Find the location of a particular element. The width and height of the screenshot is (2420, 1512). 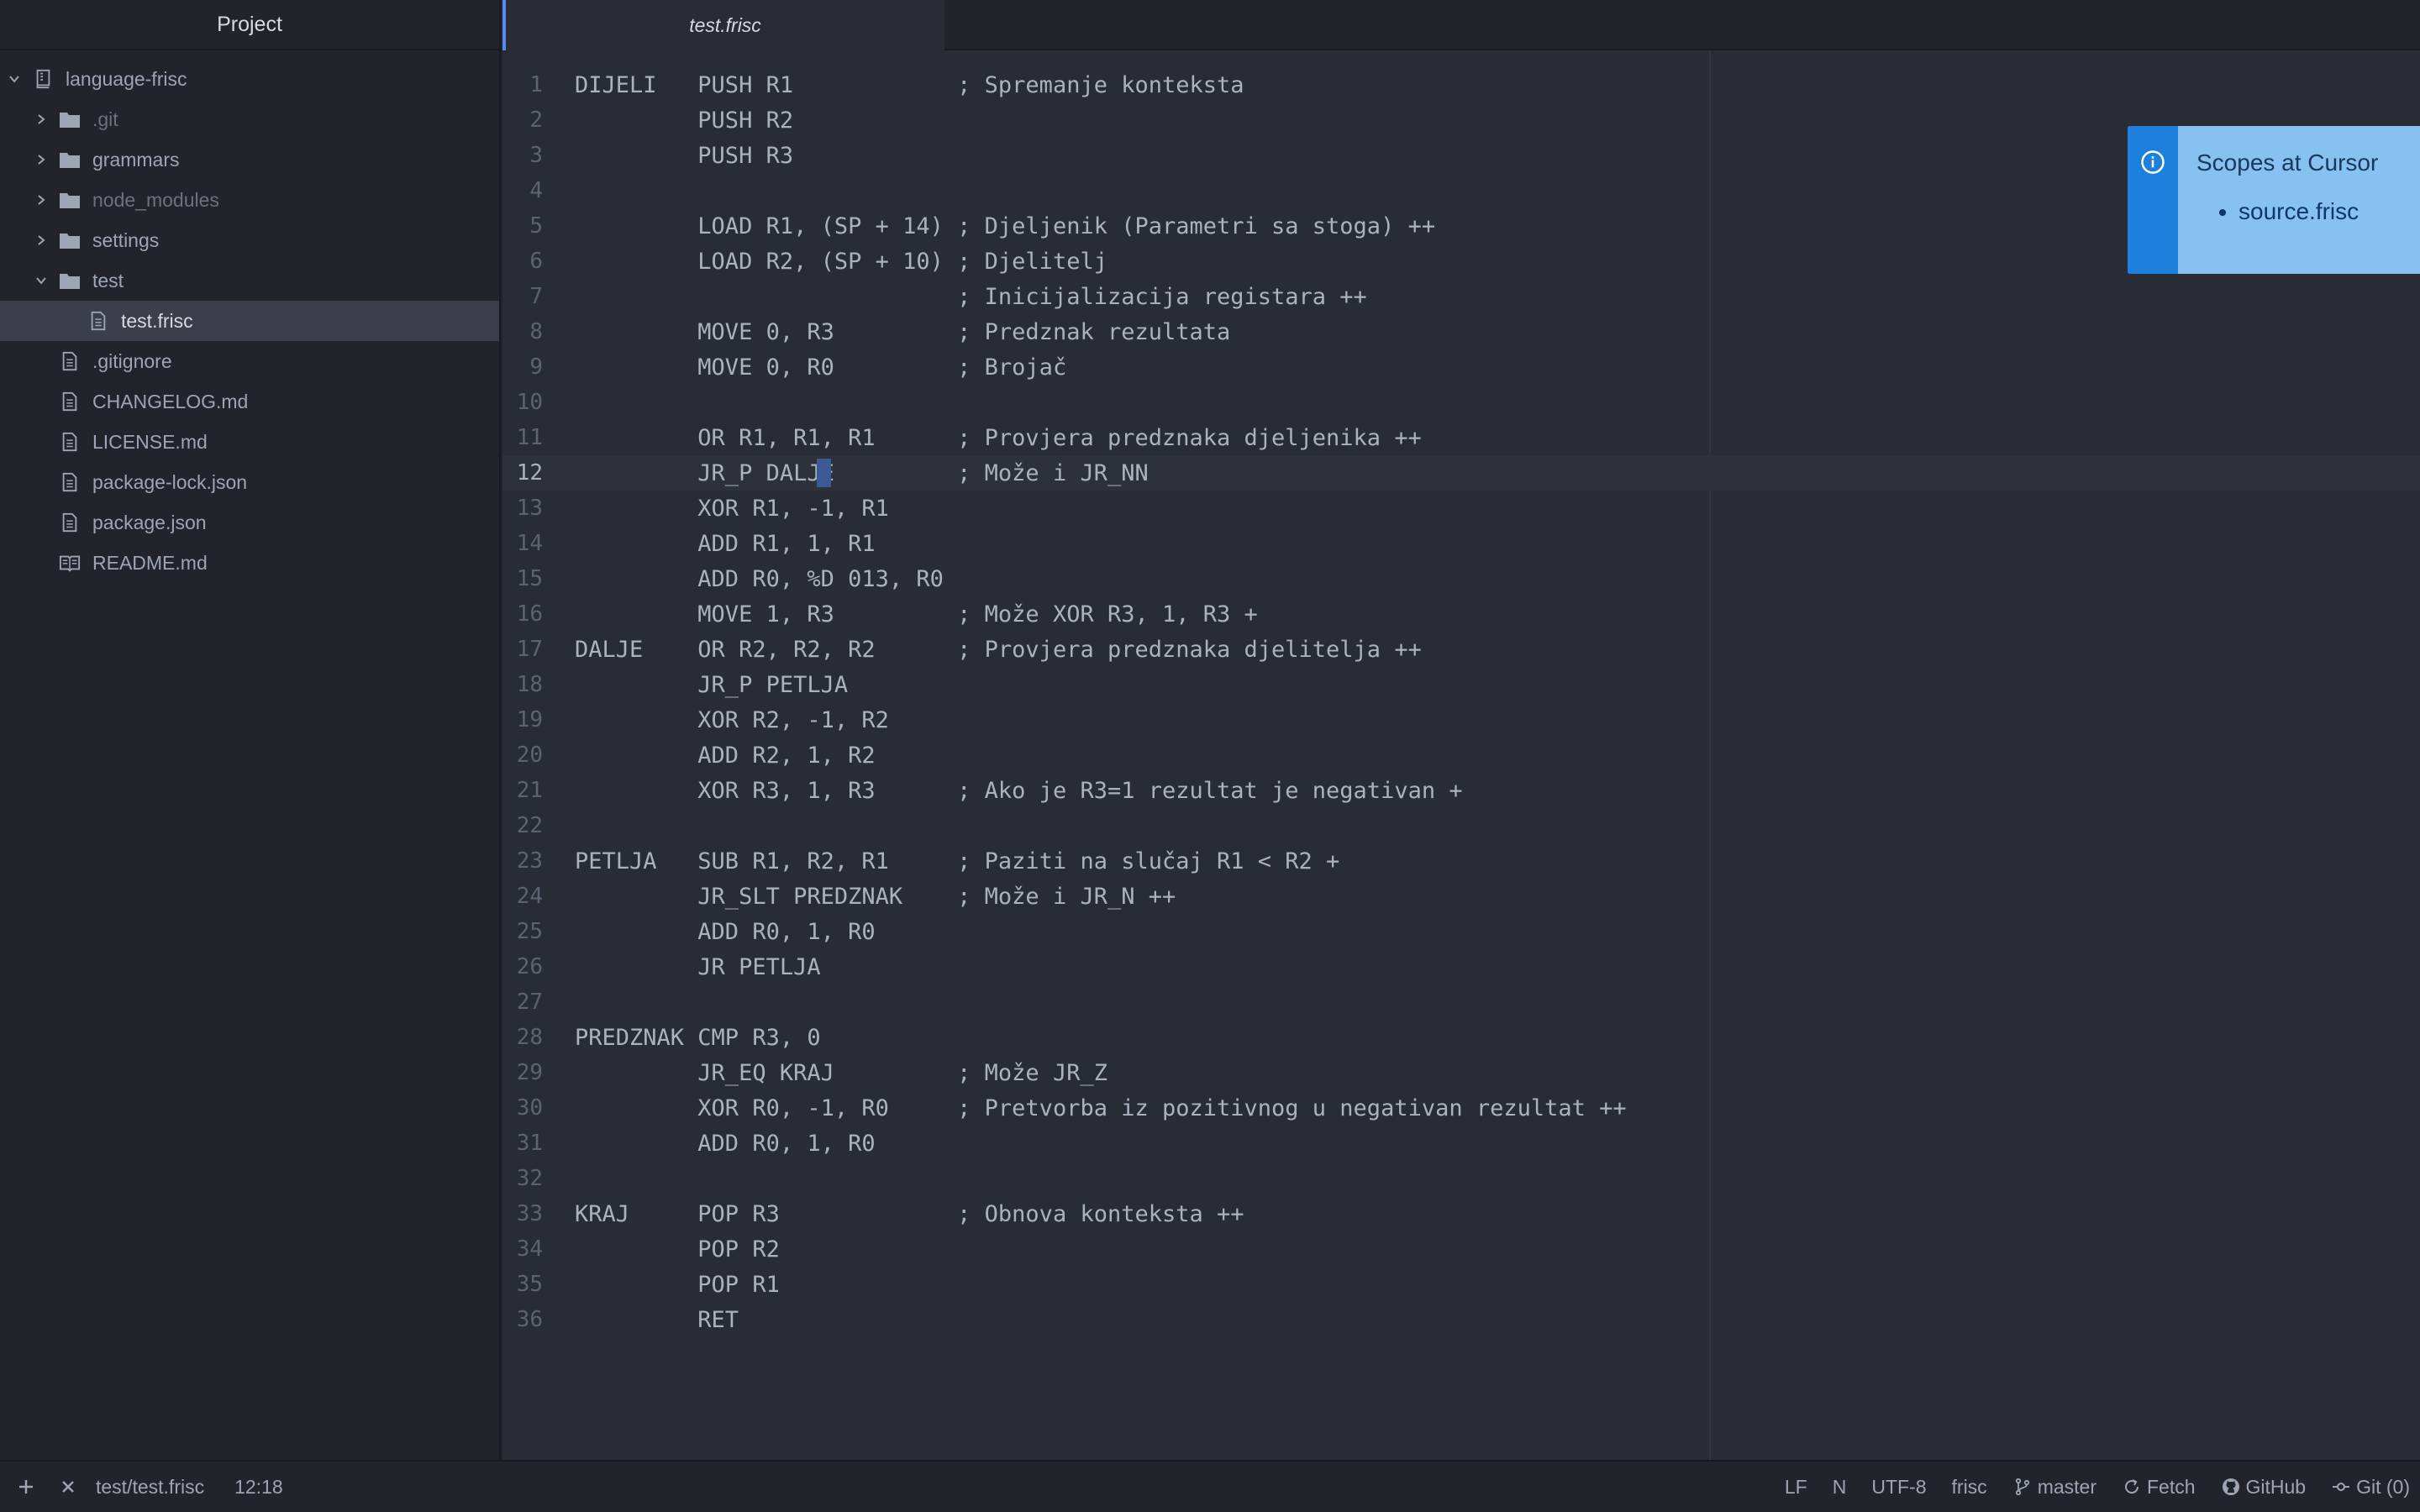

code-line: 1 DIJELI PUSH R1 ; Spremanje konteksta is located at coordinates (1461, 84).